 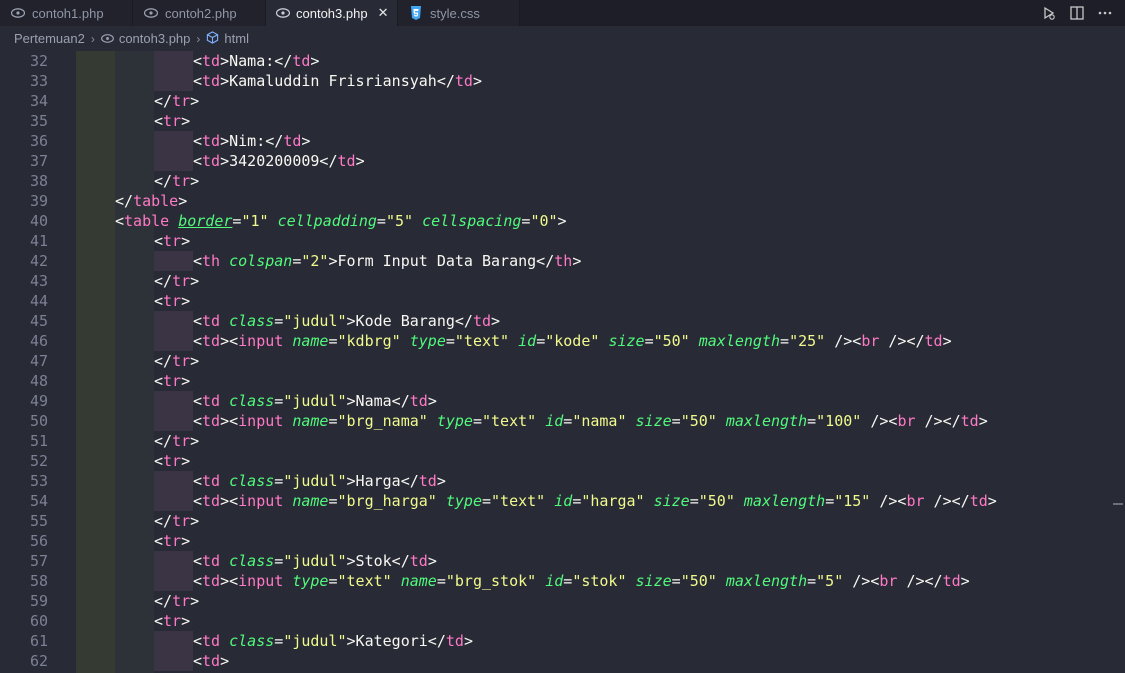 I want to click on code-token: "0", so click(x=544, y=221).